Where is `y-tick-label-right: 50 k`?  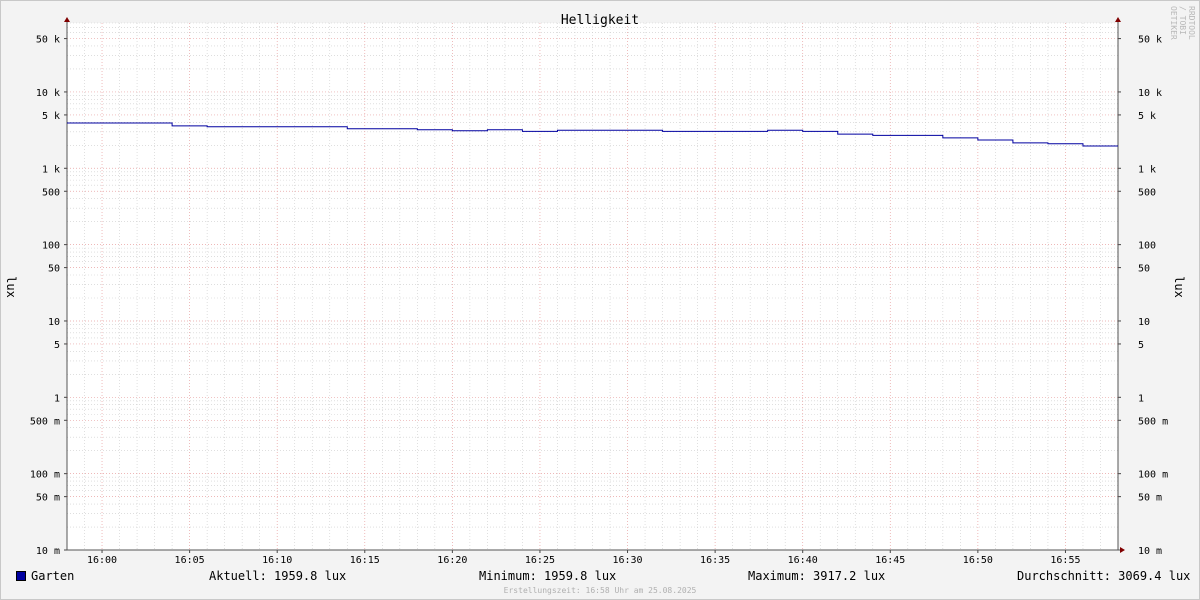
y-tick-label-right: 50 k is located at coordinates (1150, 40).